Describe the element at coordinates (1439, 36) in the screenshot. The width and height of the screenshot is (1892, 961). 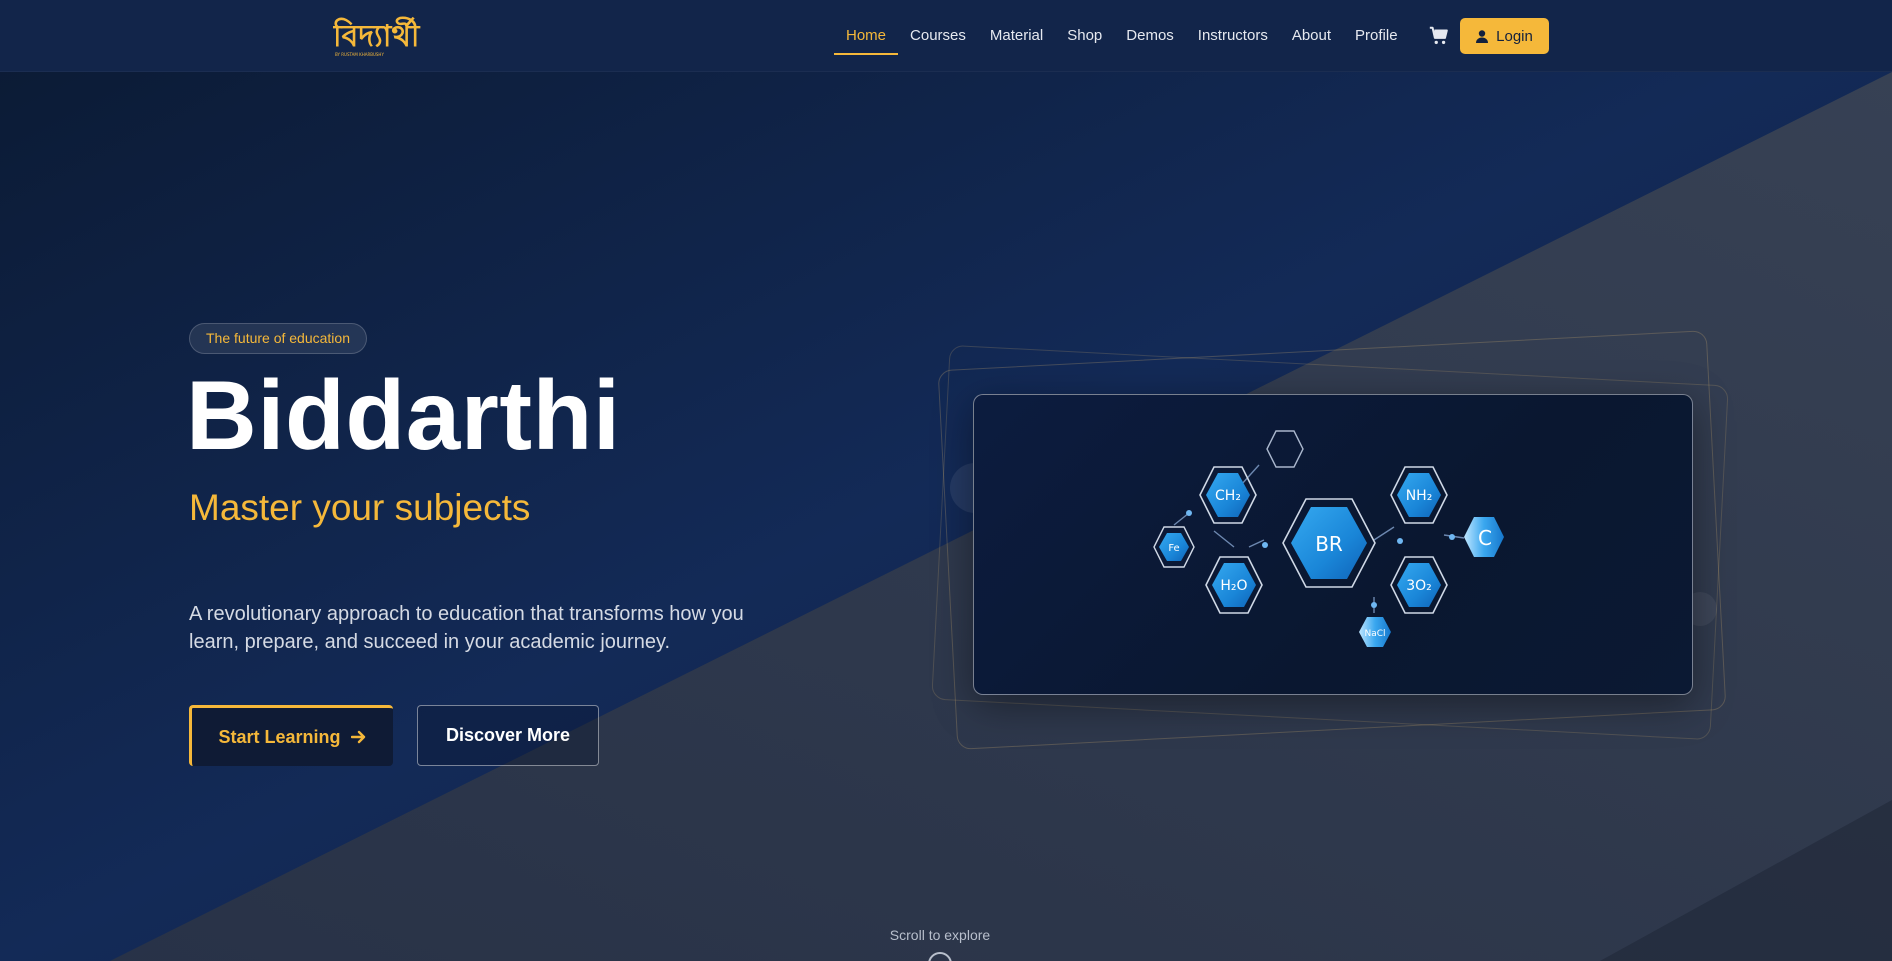
I see `cart-icon` at that location.